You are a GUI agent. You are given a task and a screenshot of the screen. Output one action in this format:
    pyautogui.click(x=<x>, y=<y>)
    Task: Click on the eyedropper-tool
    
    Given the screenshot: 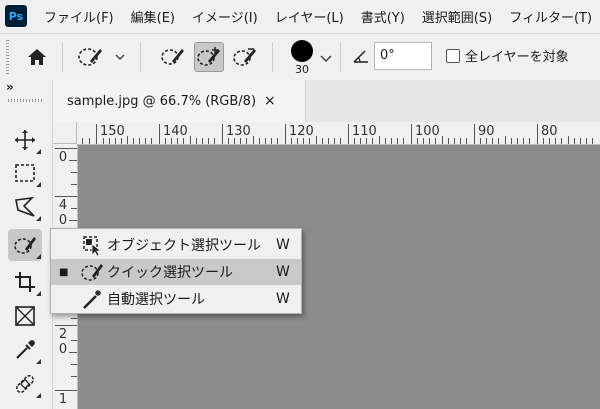 What is the action you would take?
    pyautogui.click(x=25, y=350)
    